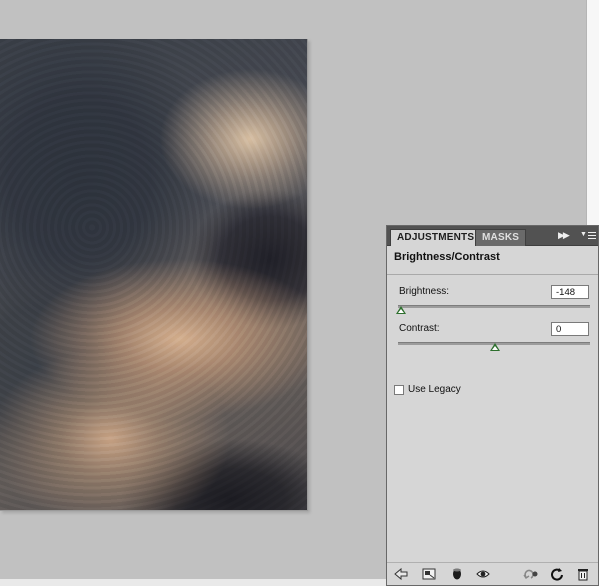  Describe the element at coordinates (588, 236) in the screenshot. I see `panel-menu-icon: ▼` at that location.